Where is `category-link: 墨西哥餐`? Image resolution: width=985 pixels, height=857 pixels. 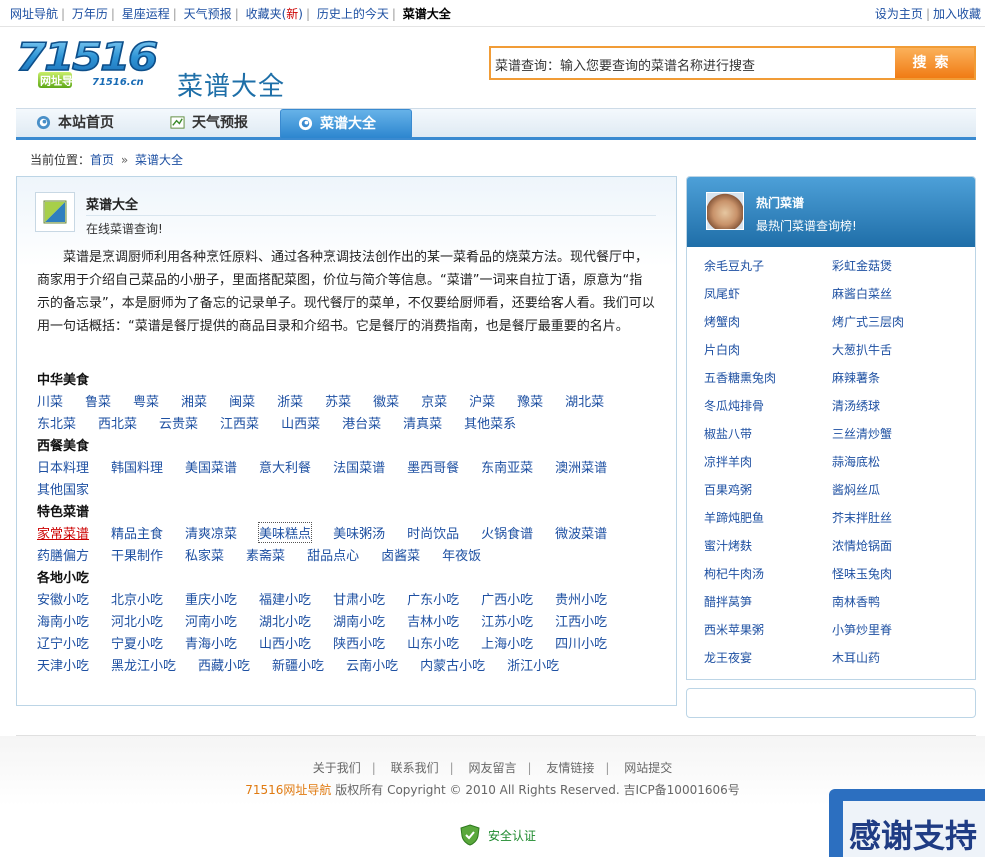
category-link: 墨西哥餐 is located at coordinates (433, 466).